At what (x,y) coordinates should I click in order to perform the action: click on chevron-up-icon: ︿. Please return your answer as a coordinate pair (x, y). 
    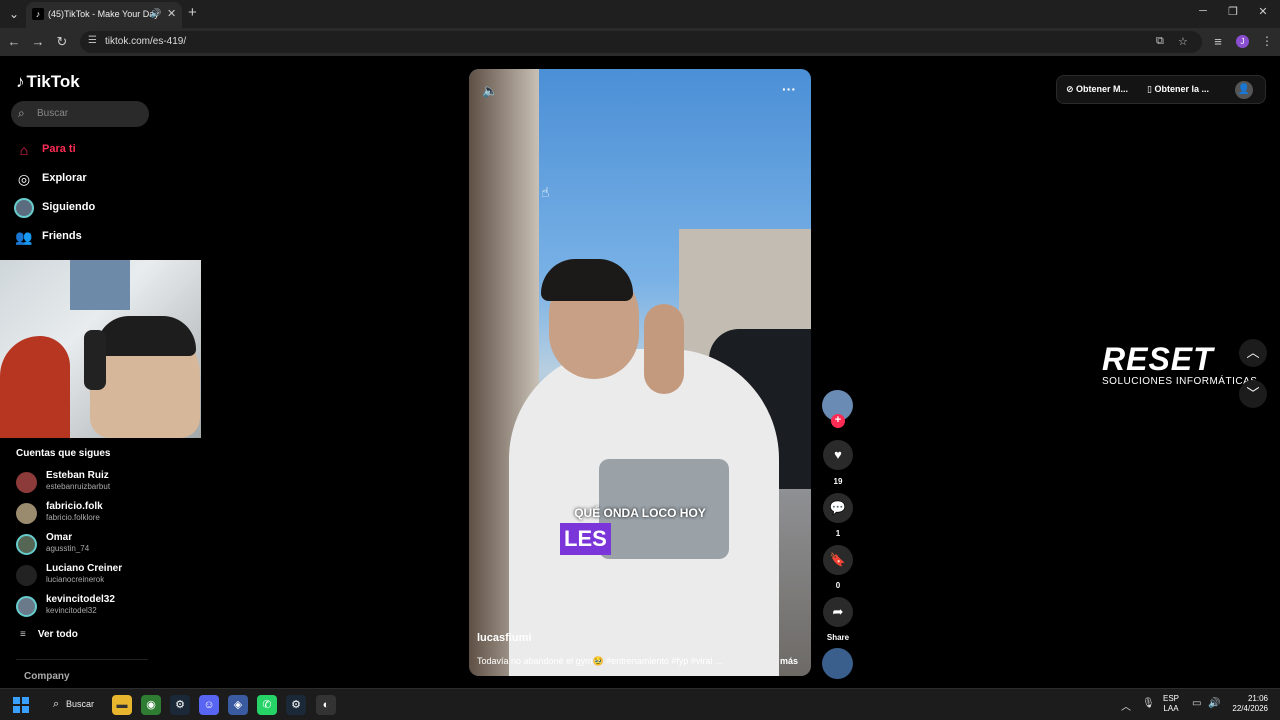
    Looking at the image, I should click on (1253, 352).